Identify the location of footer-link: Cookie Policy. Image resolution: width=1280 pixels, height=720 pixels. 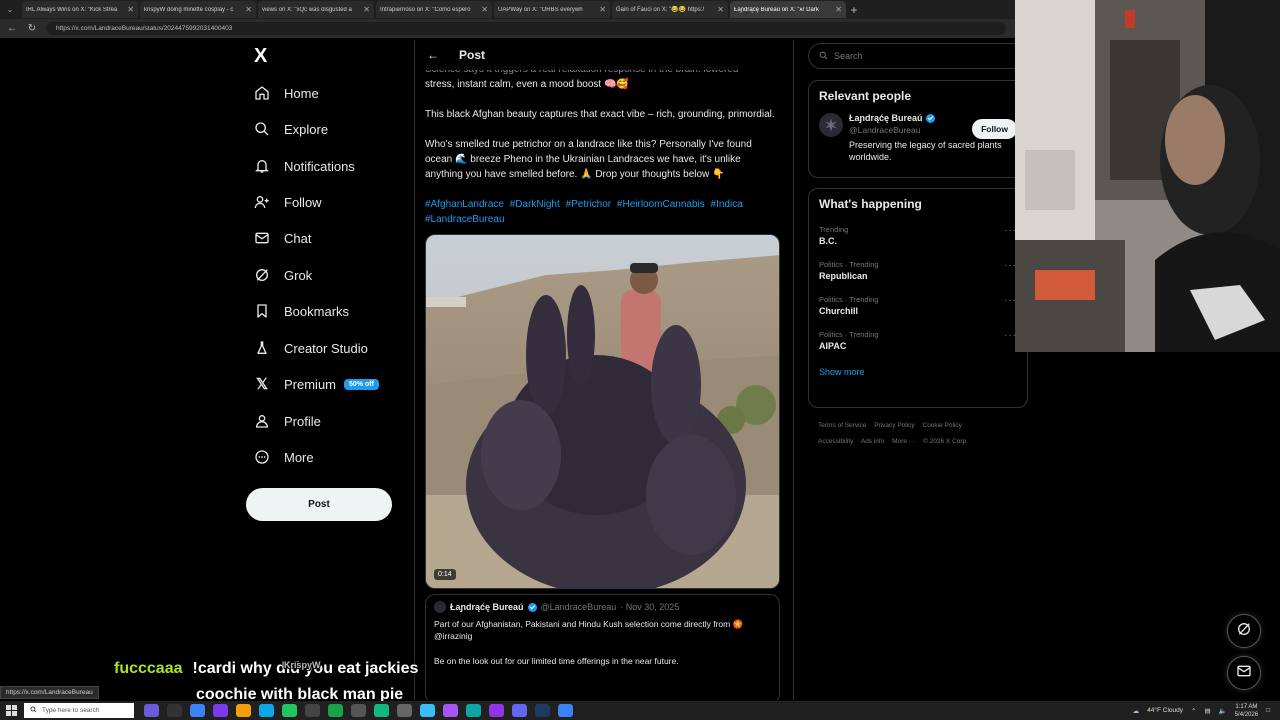
(942, 425).